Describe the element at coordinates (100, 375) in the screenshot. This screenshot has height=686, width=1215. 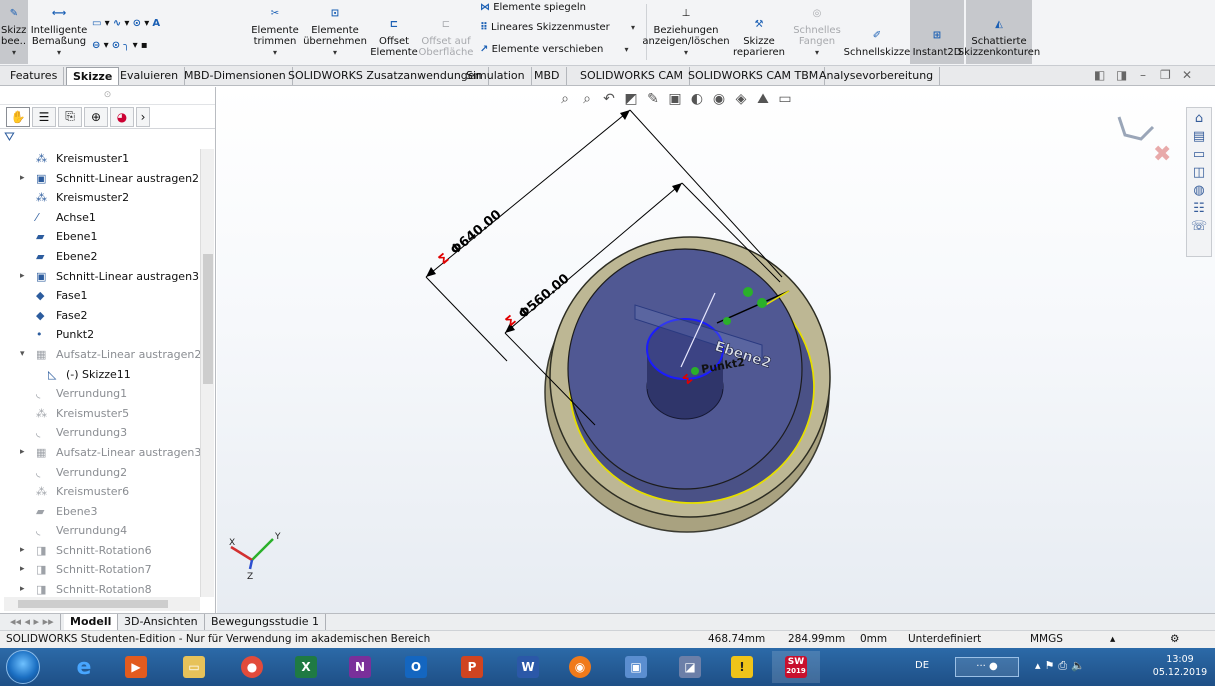
I see `tree-item: ◺ (-) Skizze11` at that location.